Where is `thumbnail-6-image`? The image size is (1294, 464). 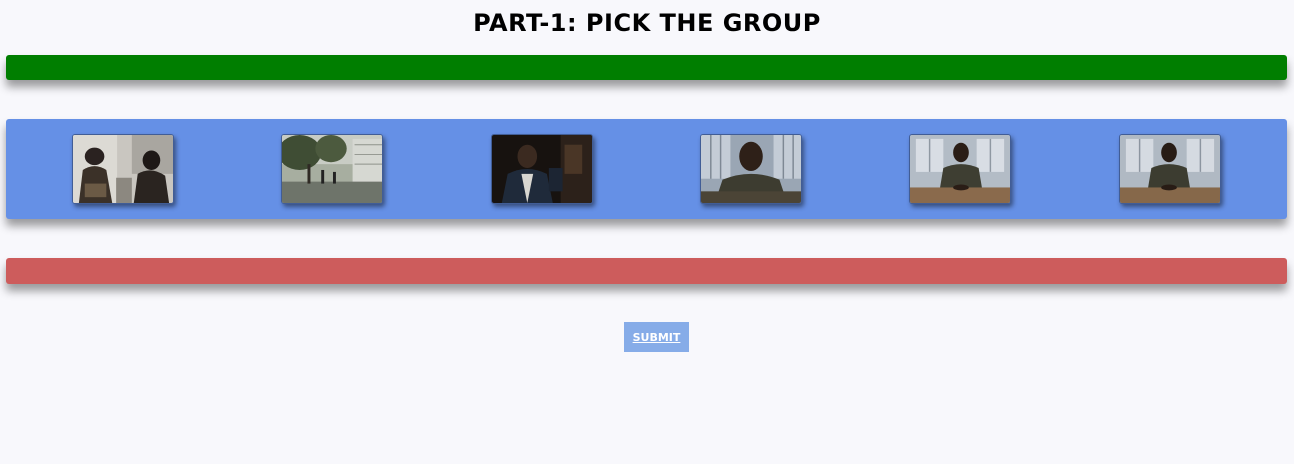 thumbnail-6-image is located at coordinates (1170, 169).